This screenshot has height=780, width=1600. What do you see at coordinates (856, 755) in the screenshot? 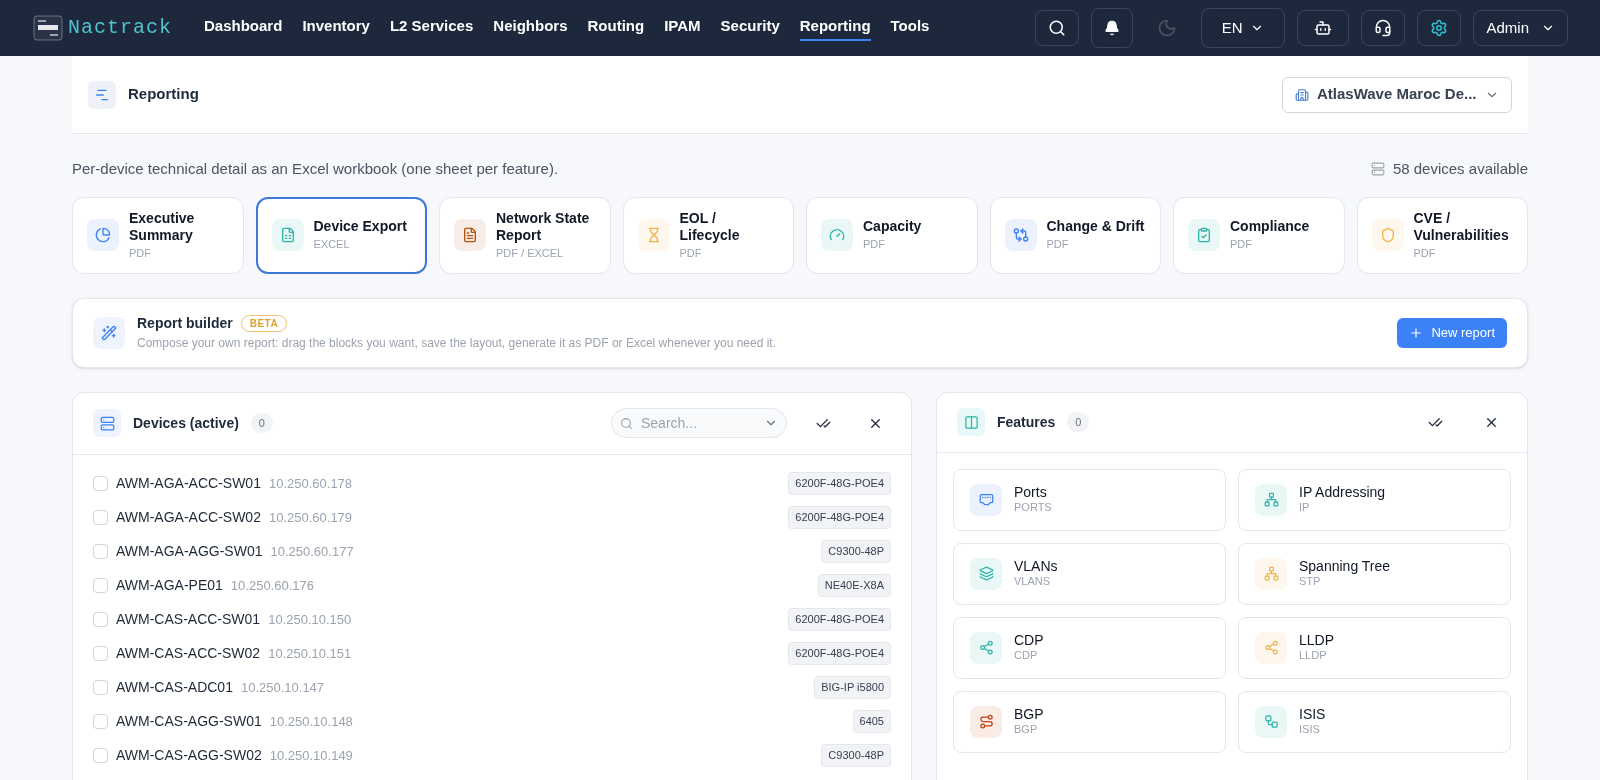
I see `model-tag: C9300-48P` at bounding box center [856, 755].